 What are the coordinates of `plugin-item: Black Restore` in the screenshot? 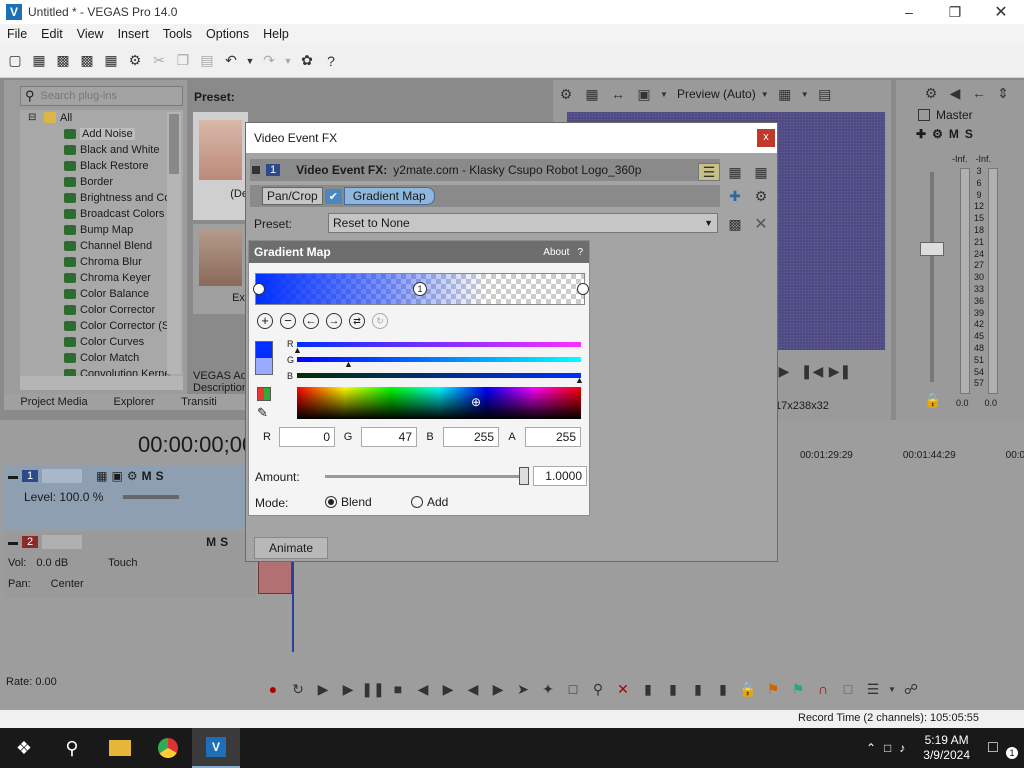 It's located at (101, 166).